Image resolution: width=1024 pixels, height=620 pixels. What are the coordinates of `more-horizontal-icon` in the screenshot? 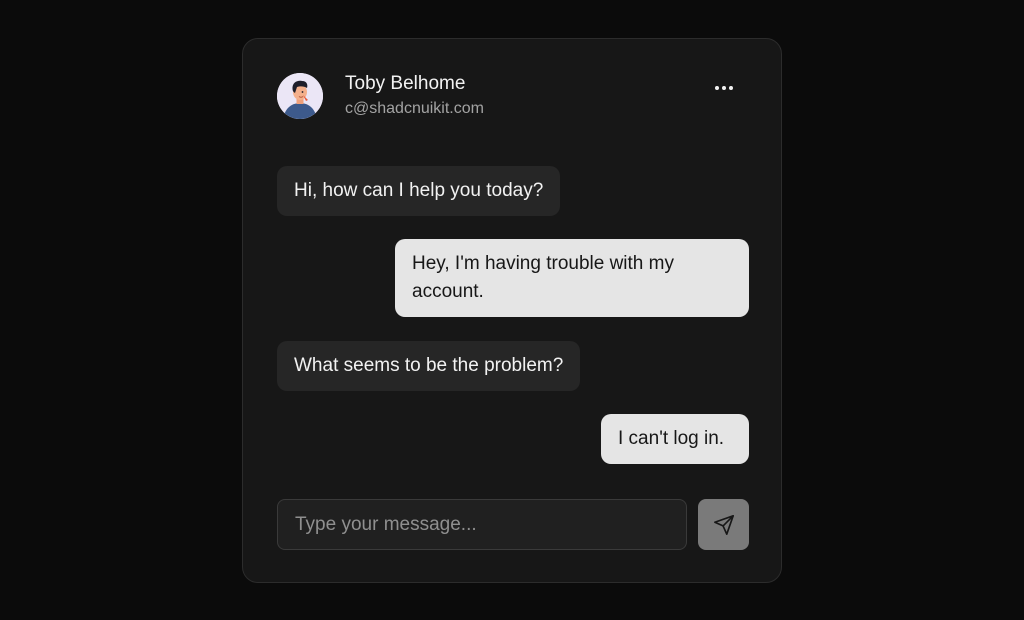 It's located at (724, 88).